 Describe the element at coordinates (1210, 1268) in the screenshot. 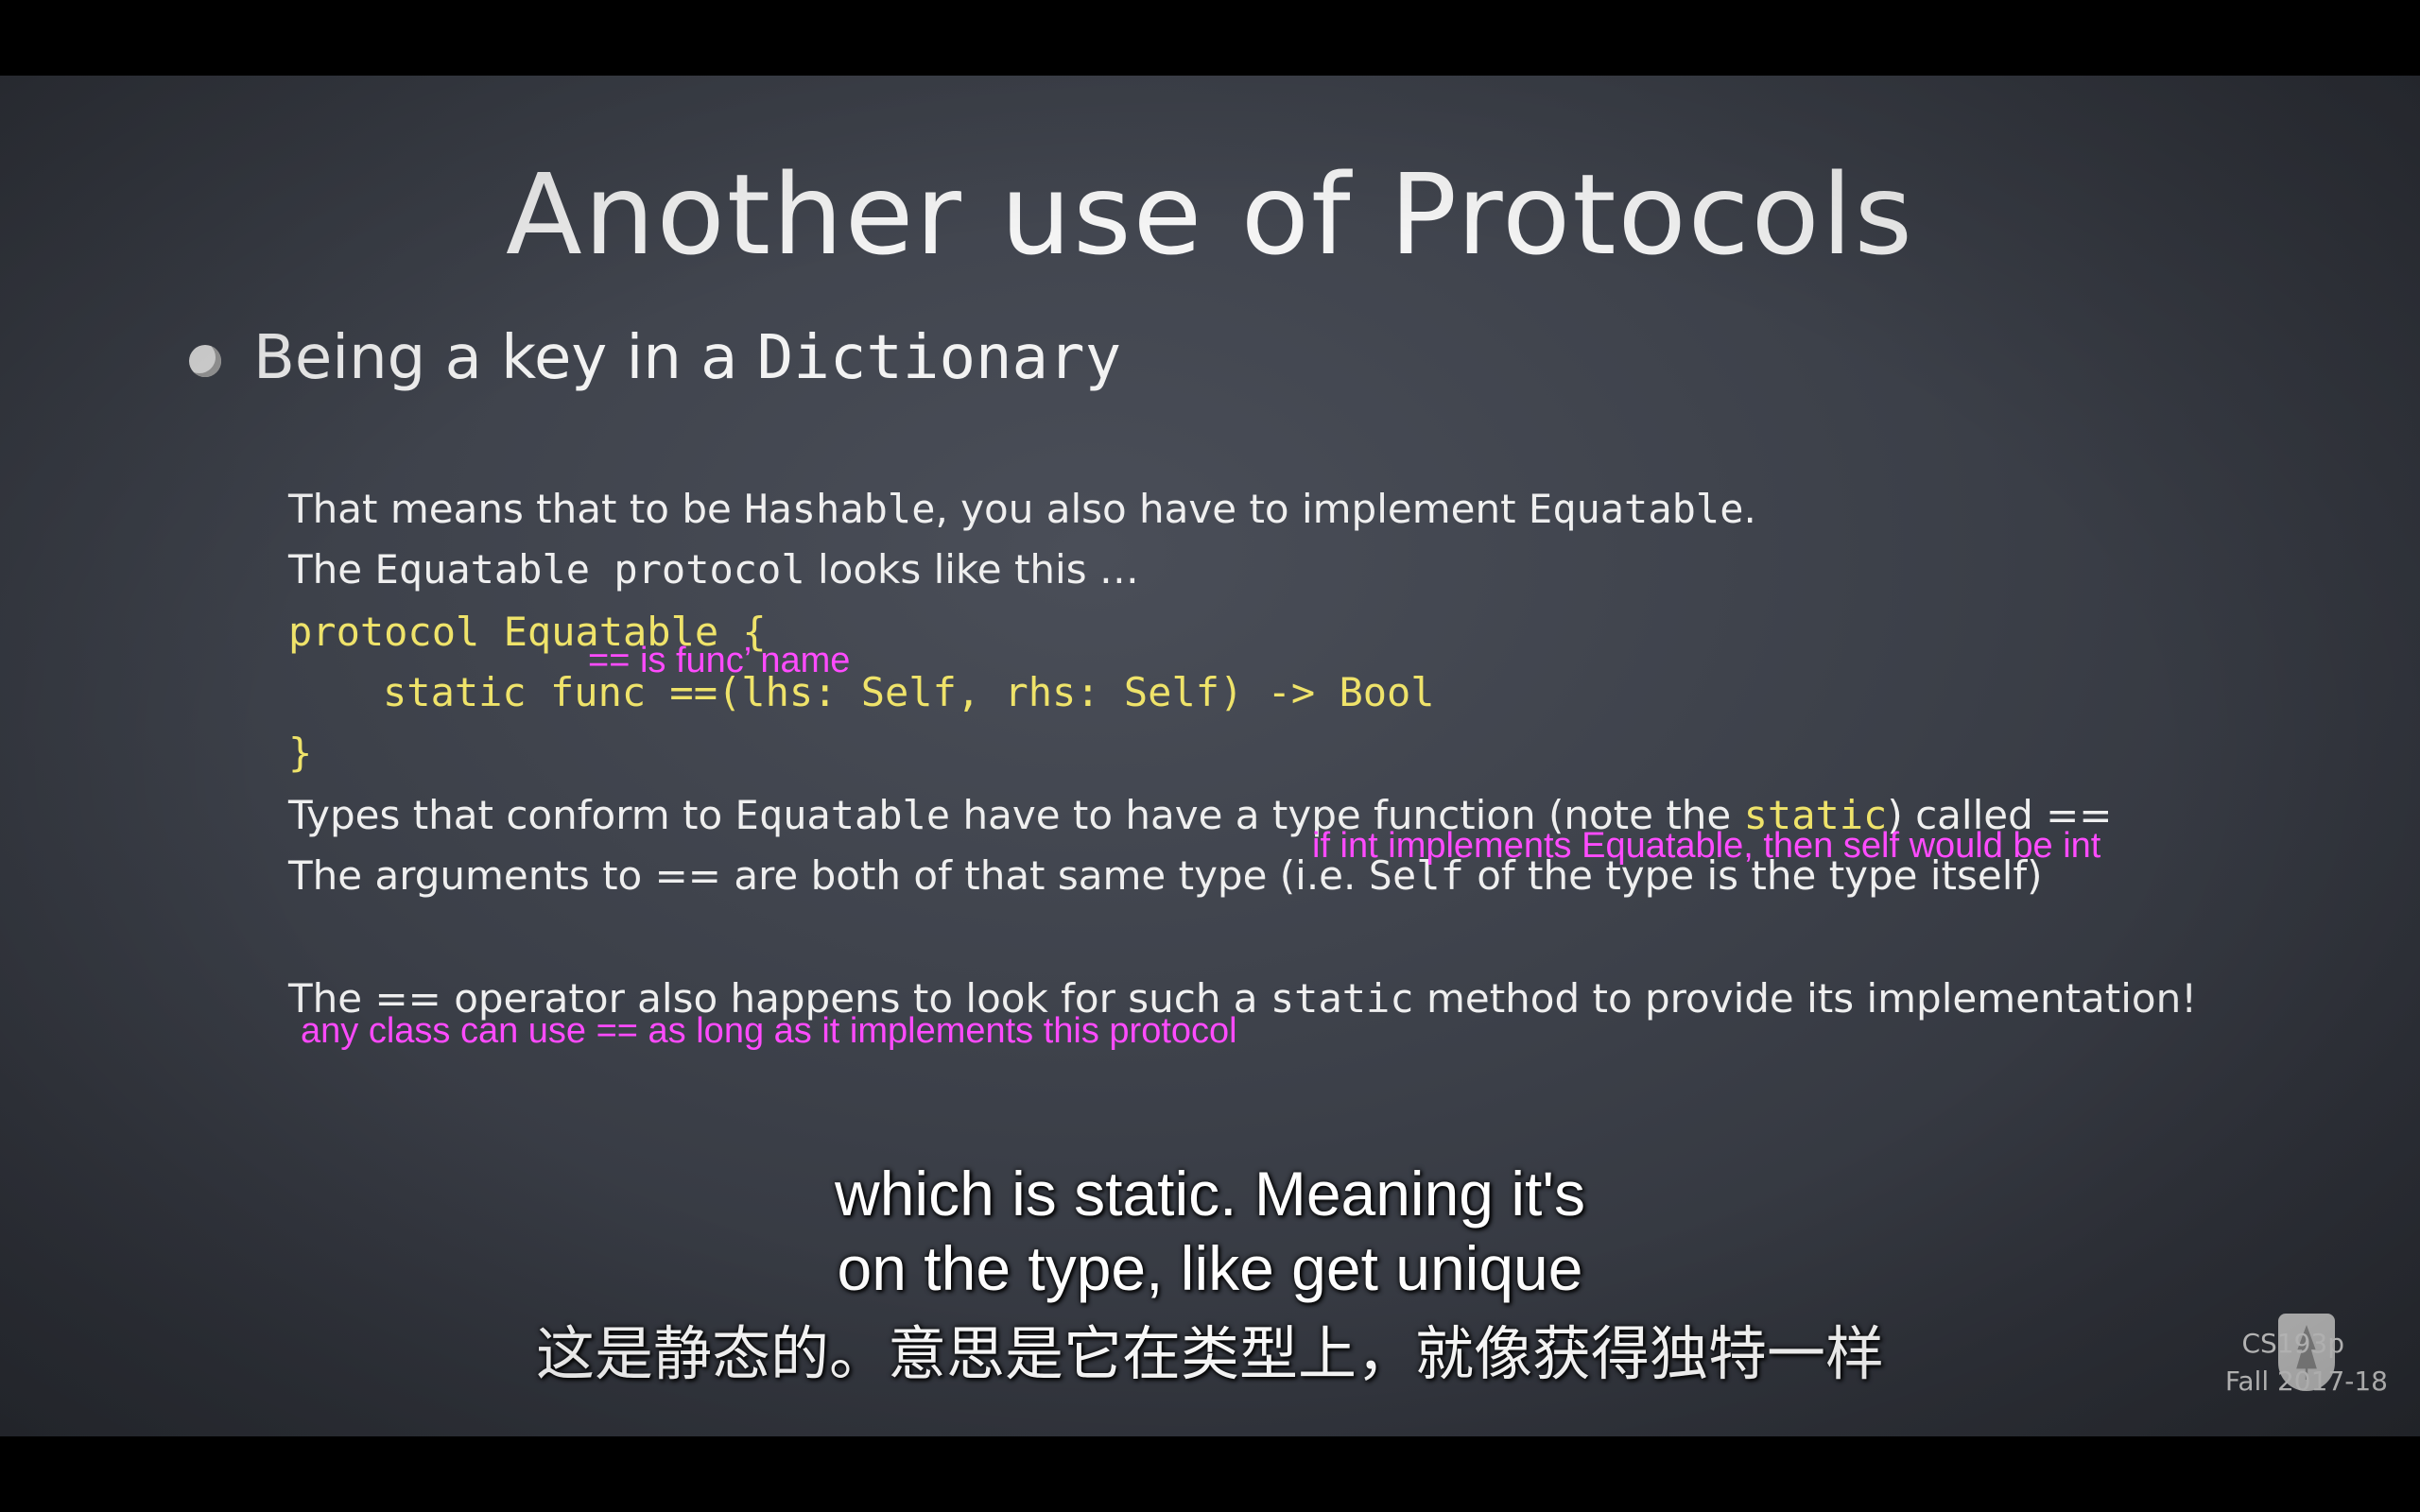

I see `subtitle-en-line2: on the type, like get unique` at that location.